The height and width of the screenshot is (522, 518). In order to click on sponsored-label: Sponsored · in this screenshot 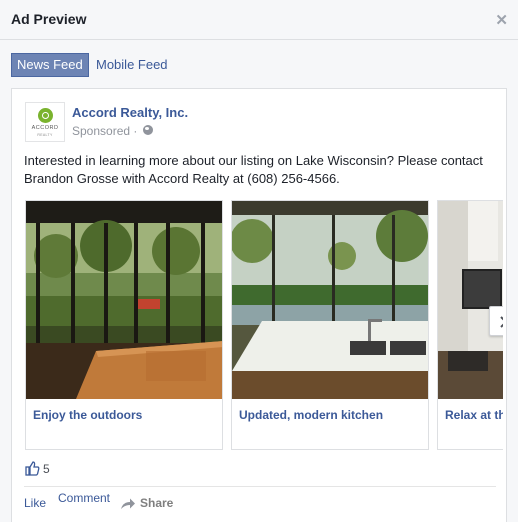, I will do `click(105, 131)`.